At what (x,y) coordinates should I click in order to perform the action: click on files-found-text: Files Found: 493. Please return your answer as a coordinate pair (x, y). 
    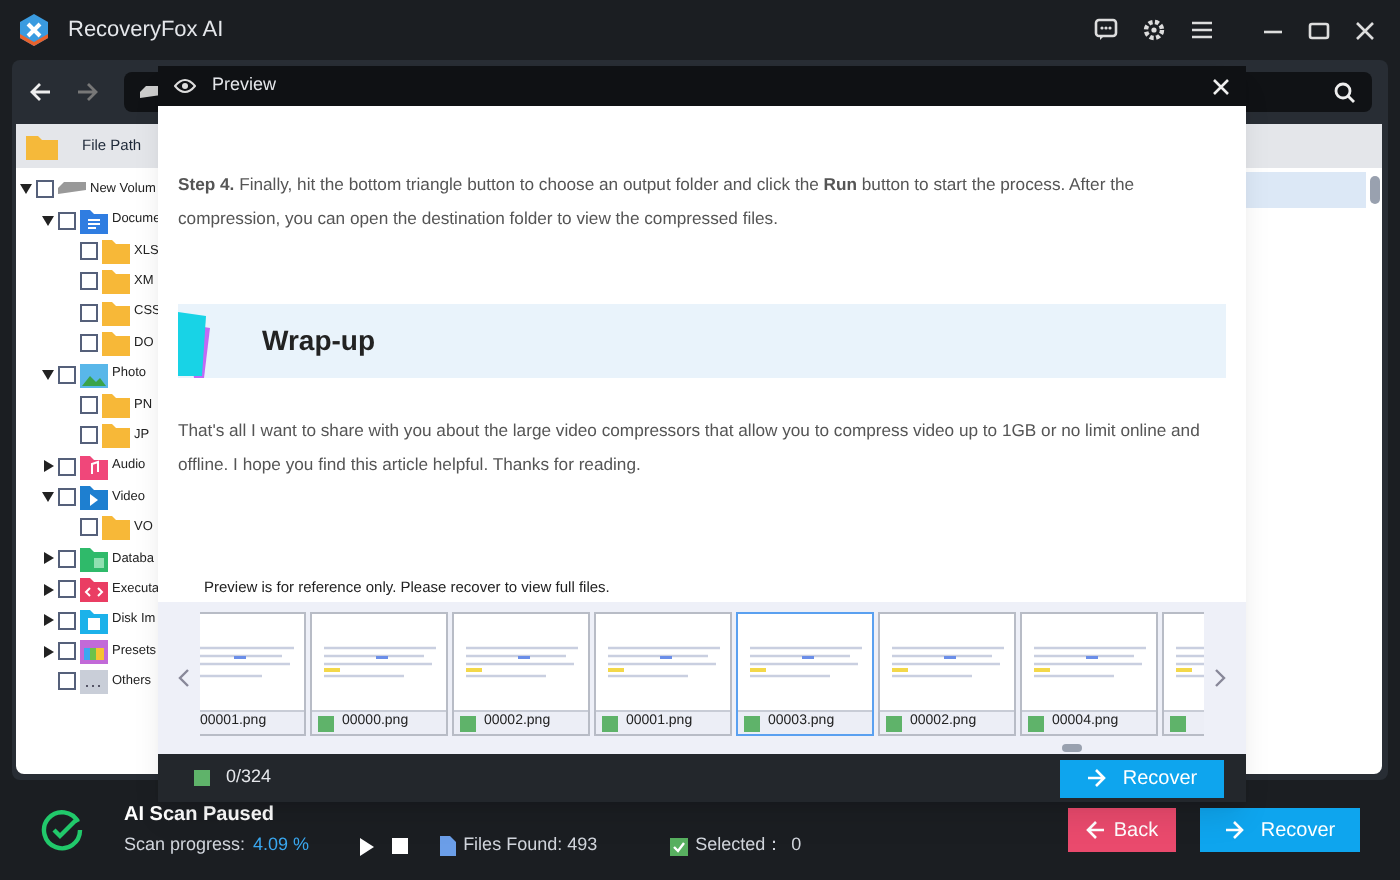
    Looking at the image, I should click on (530, 845).